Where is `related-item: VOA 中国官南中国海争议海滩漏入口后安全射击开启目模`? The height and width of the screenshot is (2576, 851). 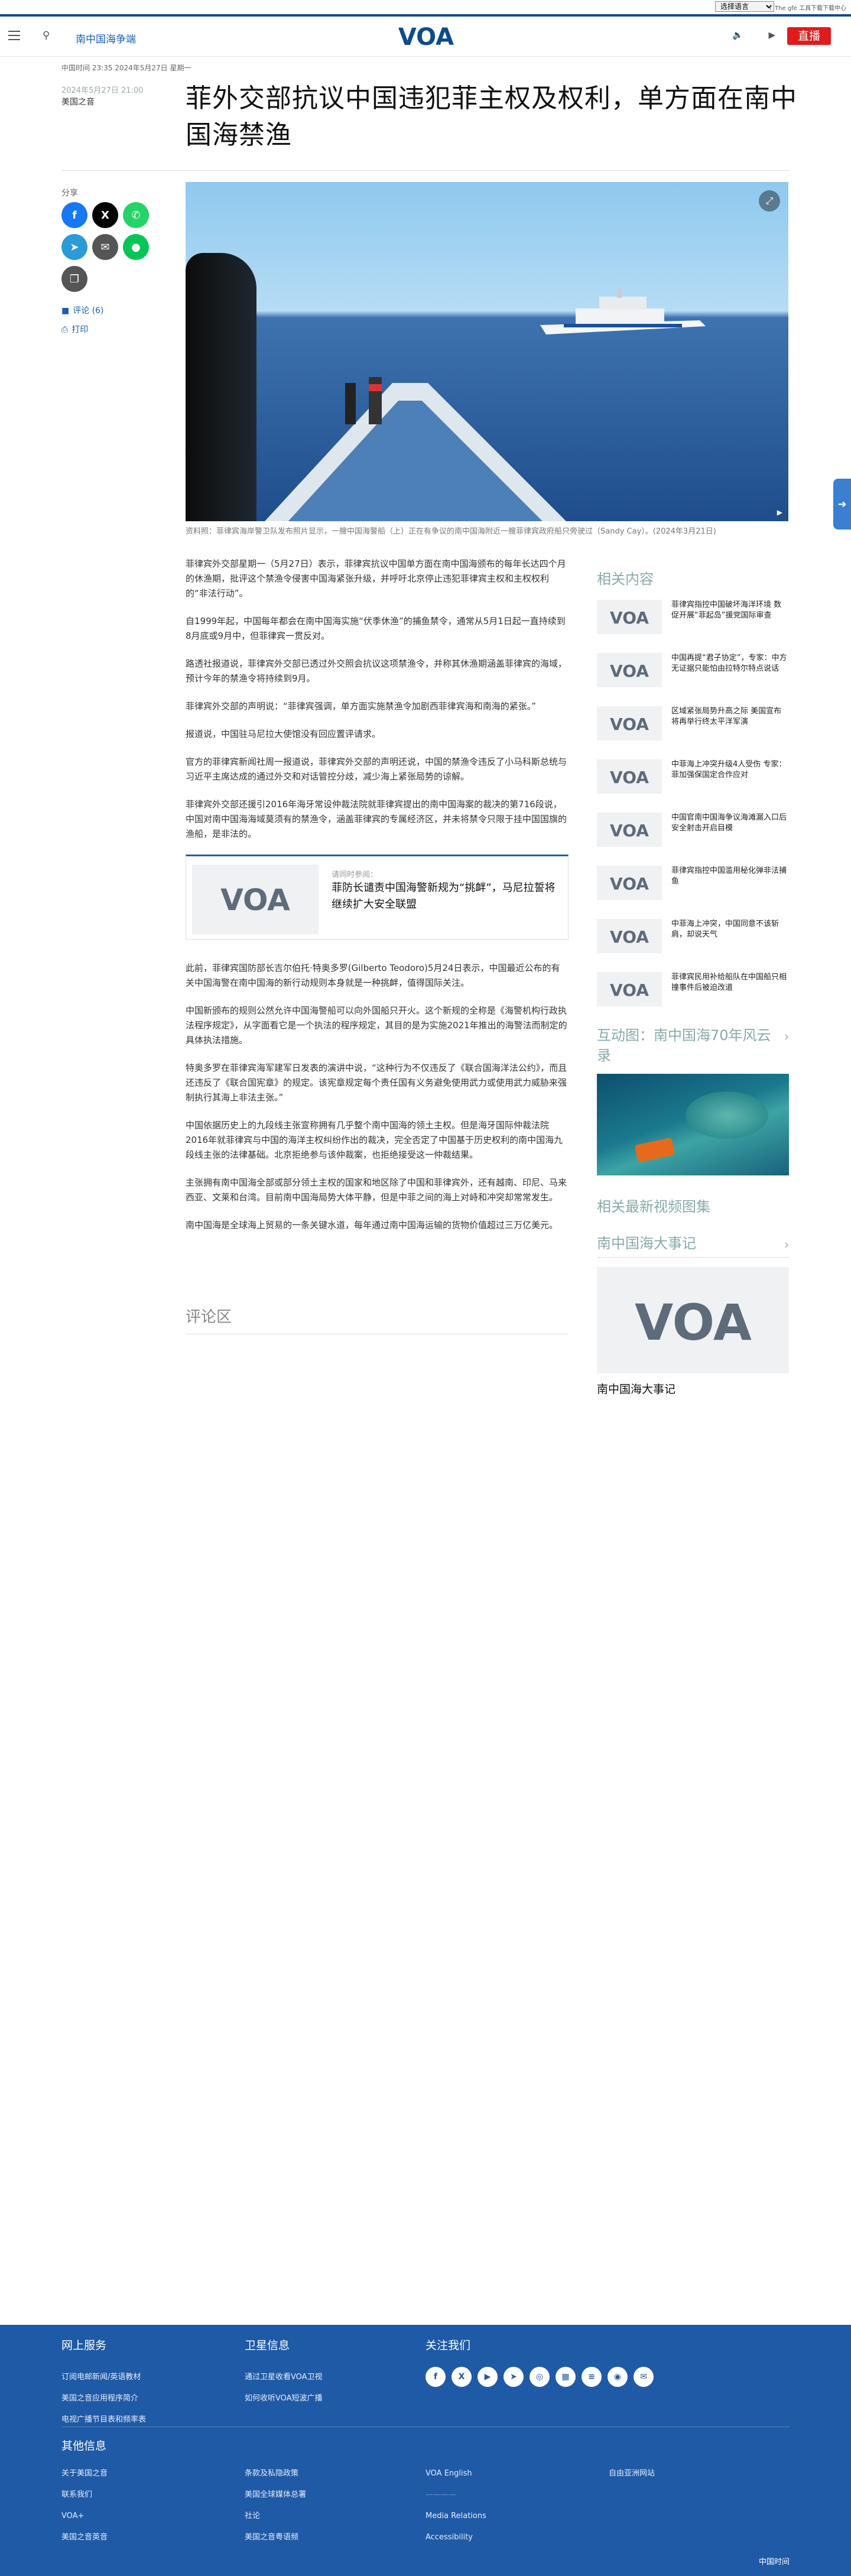 related-item: VOA 中国官南中国海争议海滩漏入口后安全射击开启目模 is located at coordinates (693, 830).